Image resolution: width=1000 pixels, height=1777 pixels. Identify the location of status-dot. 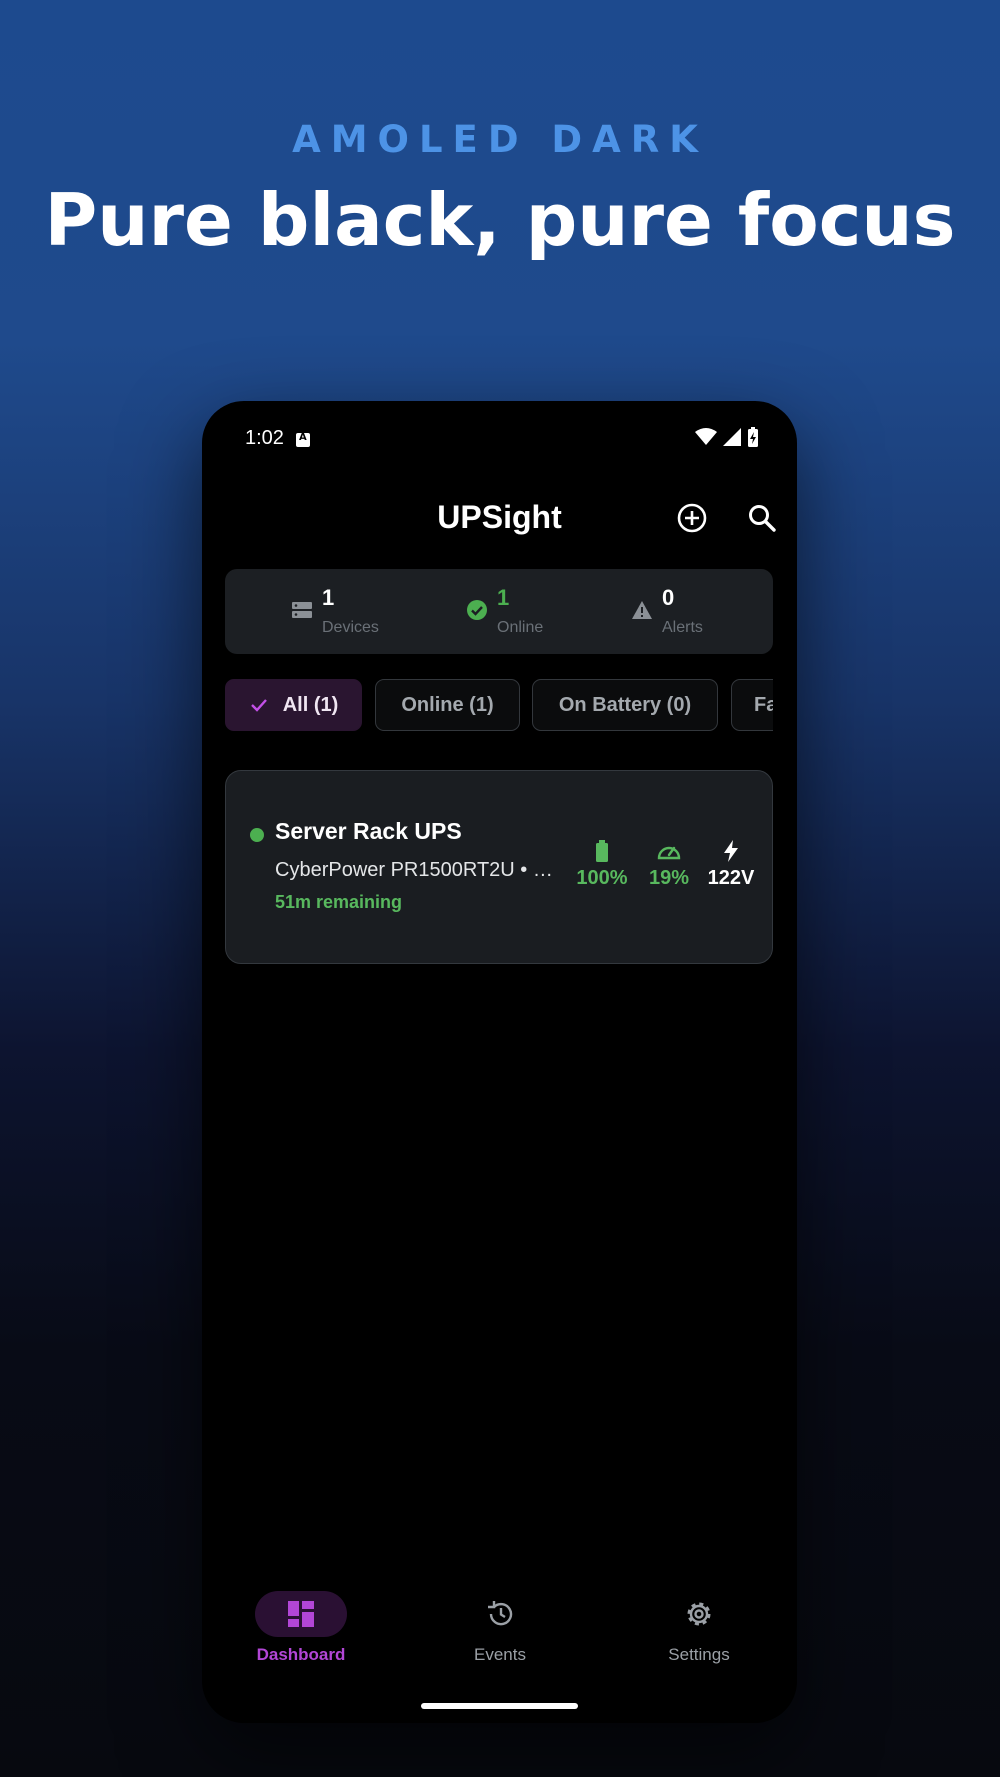
(257, 835).